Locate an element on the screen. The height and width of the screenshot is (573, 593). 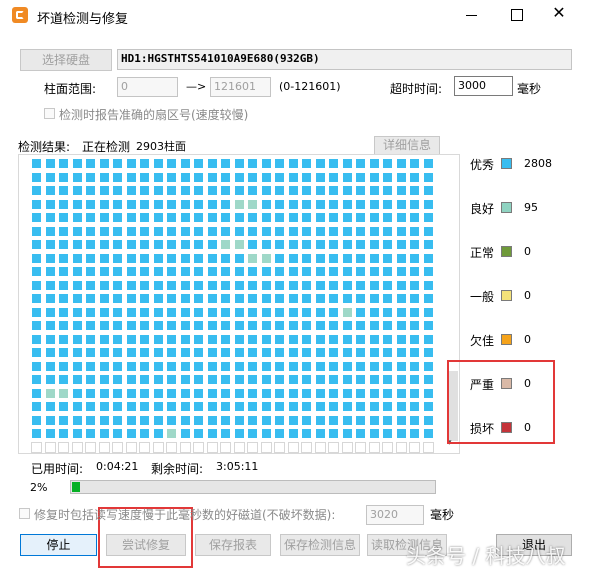
repair-option-checkbox is located at coordinates (24, 513).